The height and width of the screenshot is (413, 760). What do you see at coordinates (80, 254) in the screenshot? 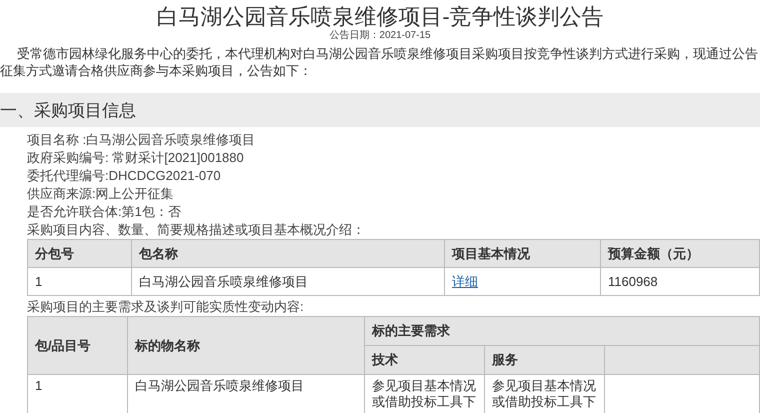
I see `column-header: 分包号` at bounding box center [80, 254].